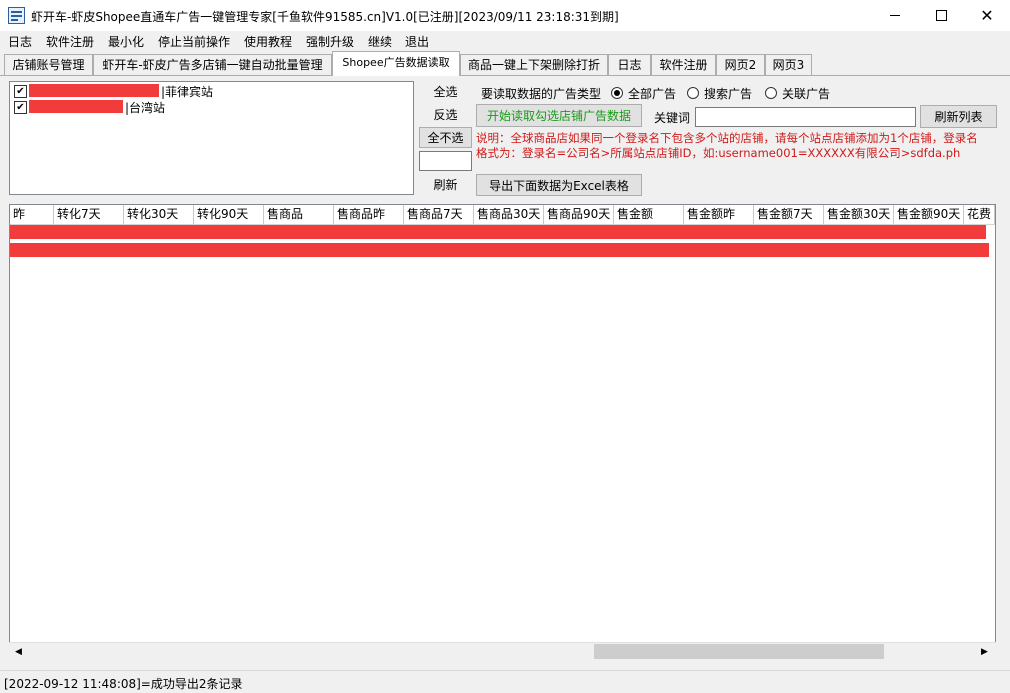  I want to click on scroll-left-icon: ◀, so click(18, 652).